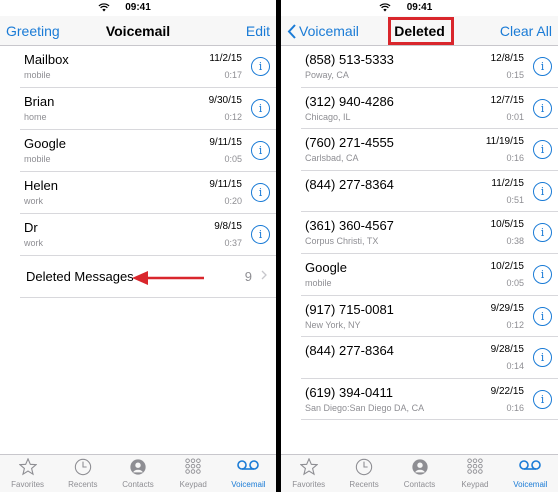 The width and height of the screenshot is (558, 492). I want to click on list-item: Google mobile 10/2/15 0:05 i, so click(429, 275).